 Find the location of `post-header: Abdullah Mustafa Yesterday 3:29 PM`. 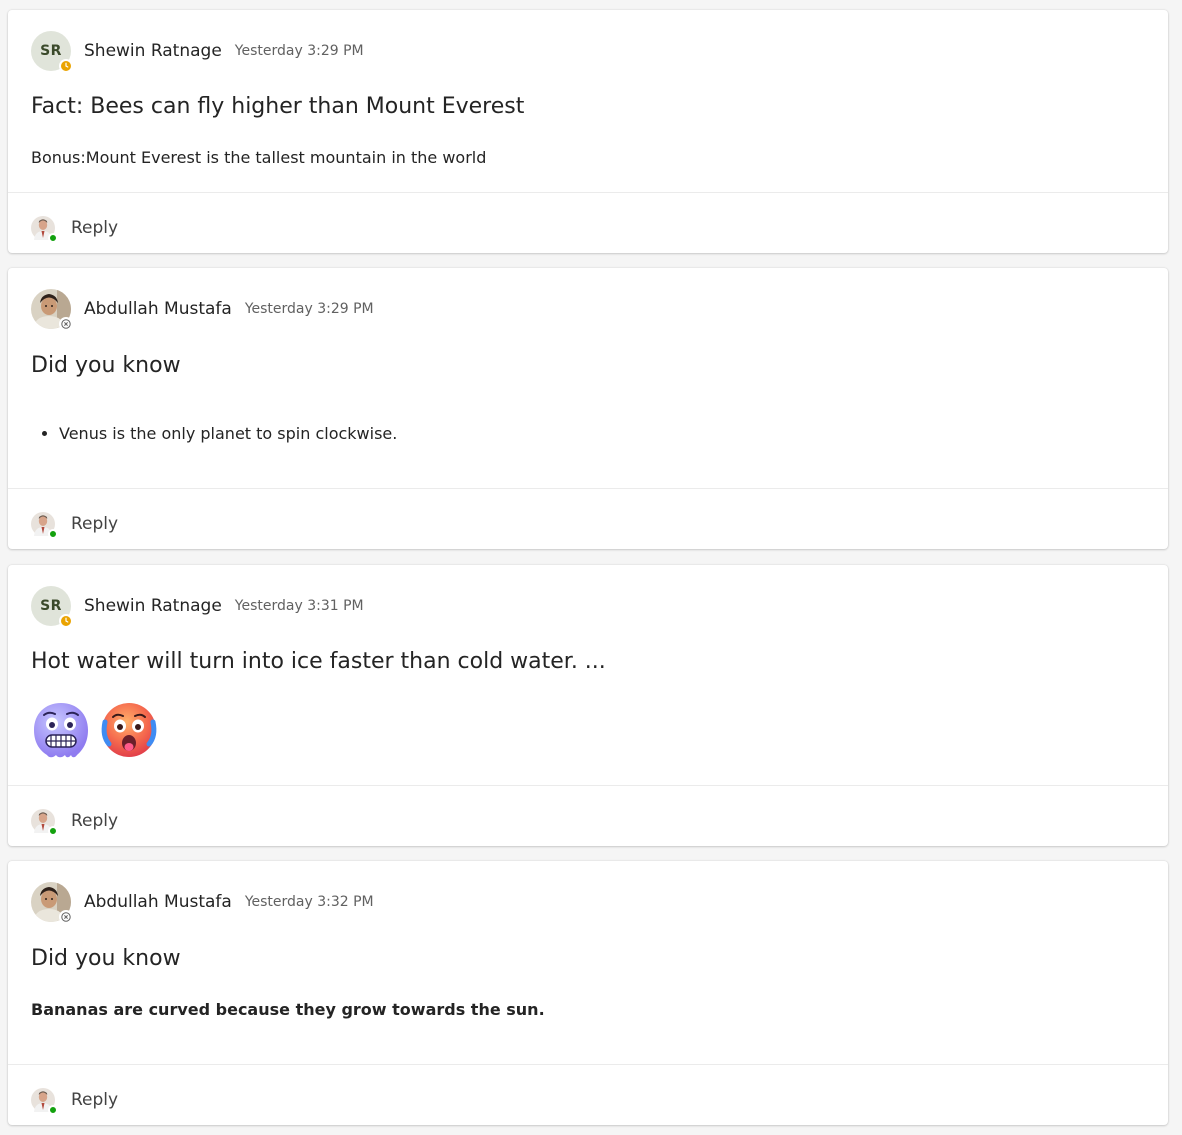

post-header: Abdullah Mustafa Yesterday 3:29 PM is located at coordinates (202, 310).